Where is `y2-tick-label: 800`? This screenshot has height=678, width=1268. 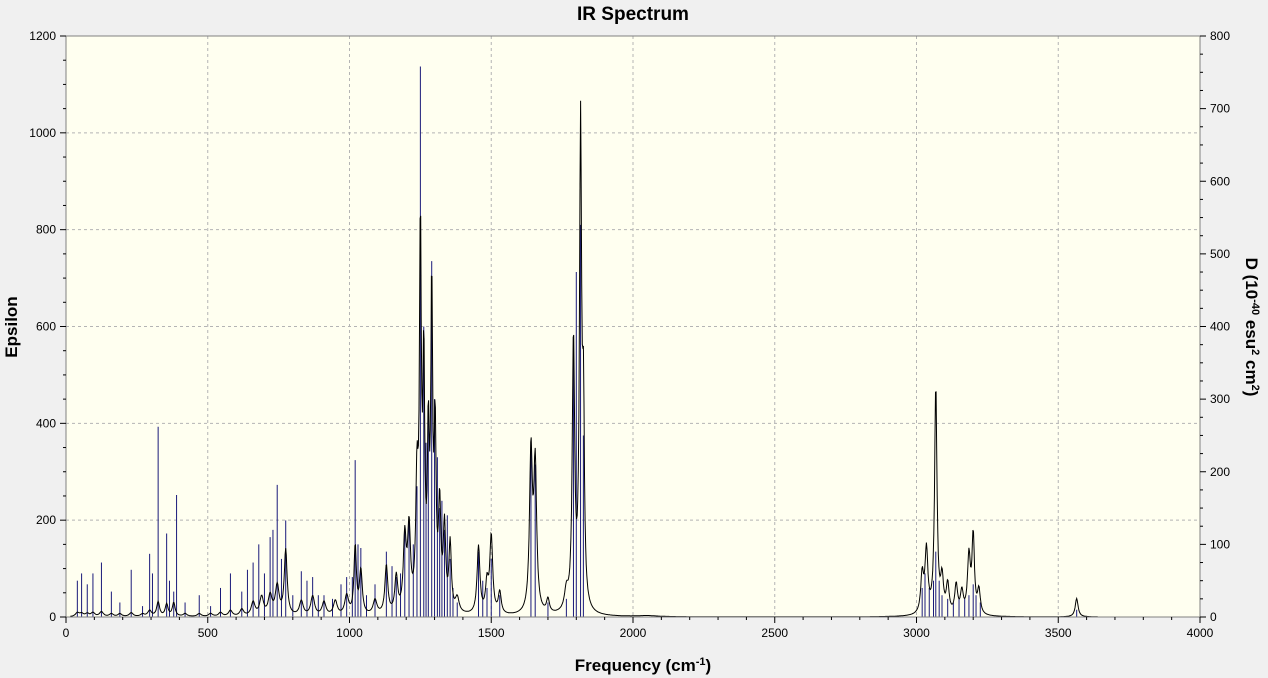 y2-tick-label: 800 is located at coordinates (1220, 36).